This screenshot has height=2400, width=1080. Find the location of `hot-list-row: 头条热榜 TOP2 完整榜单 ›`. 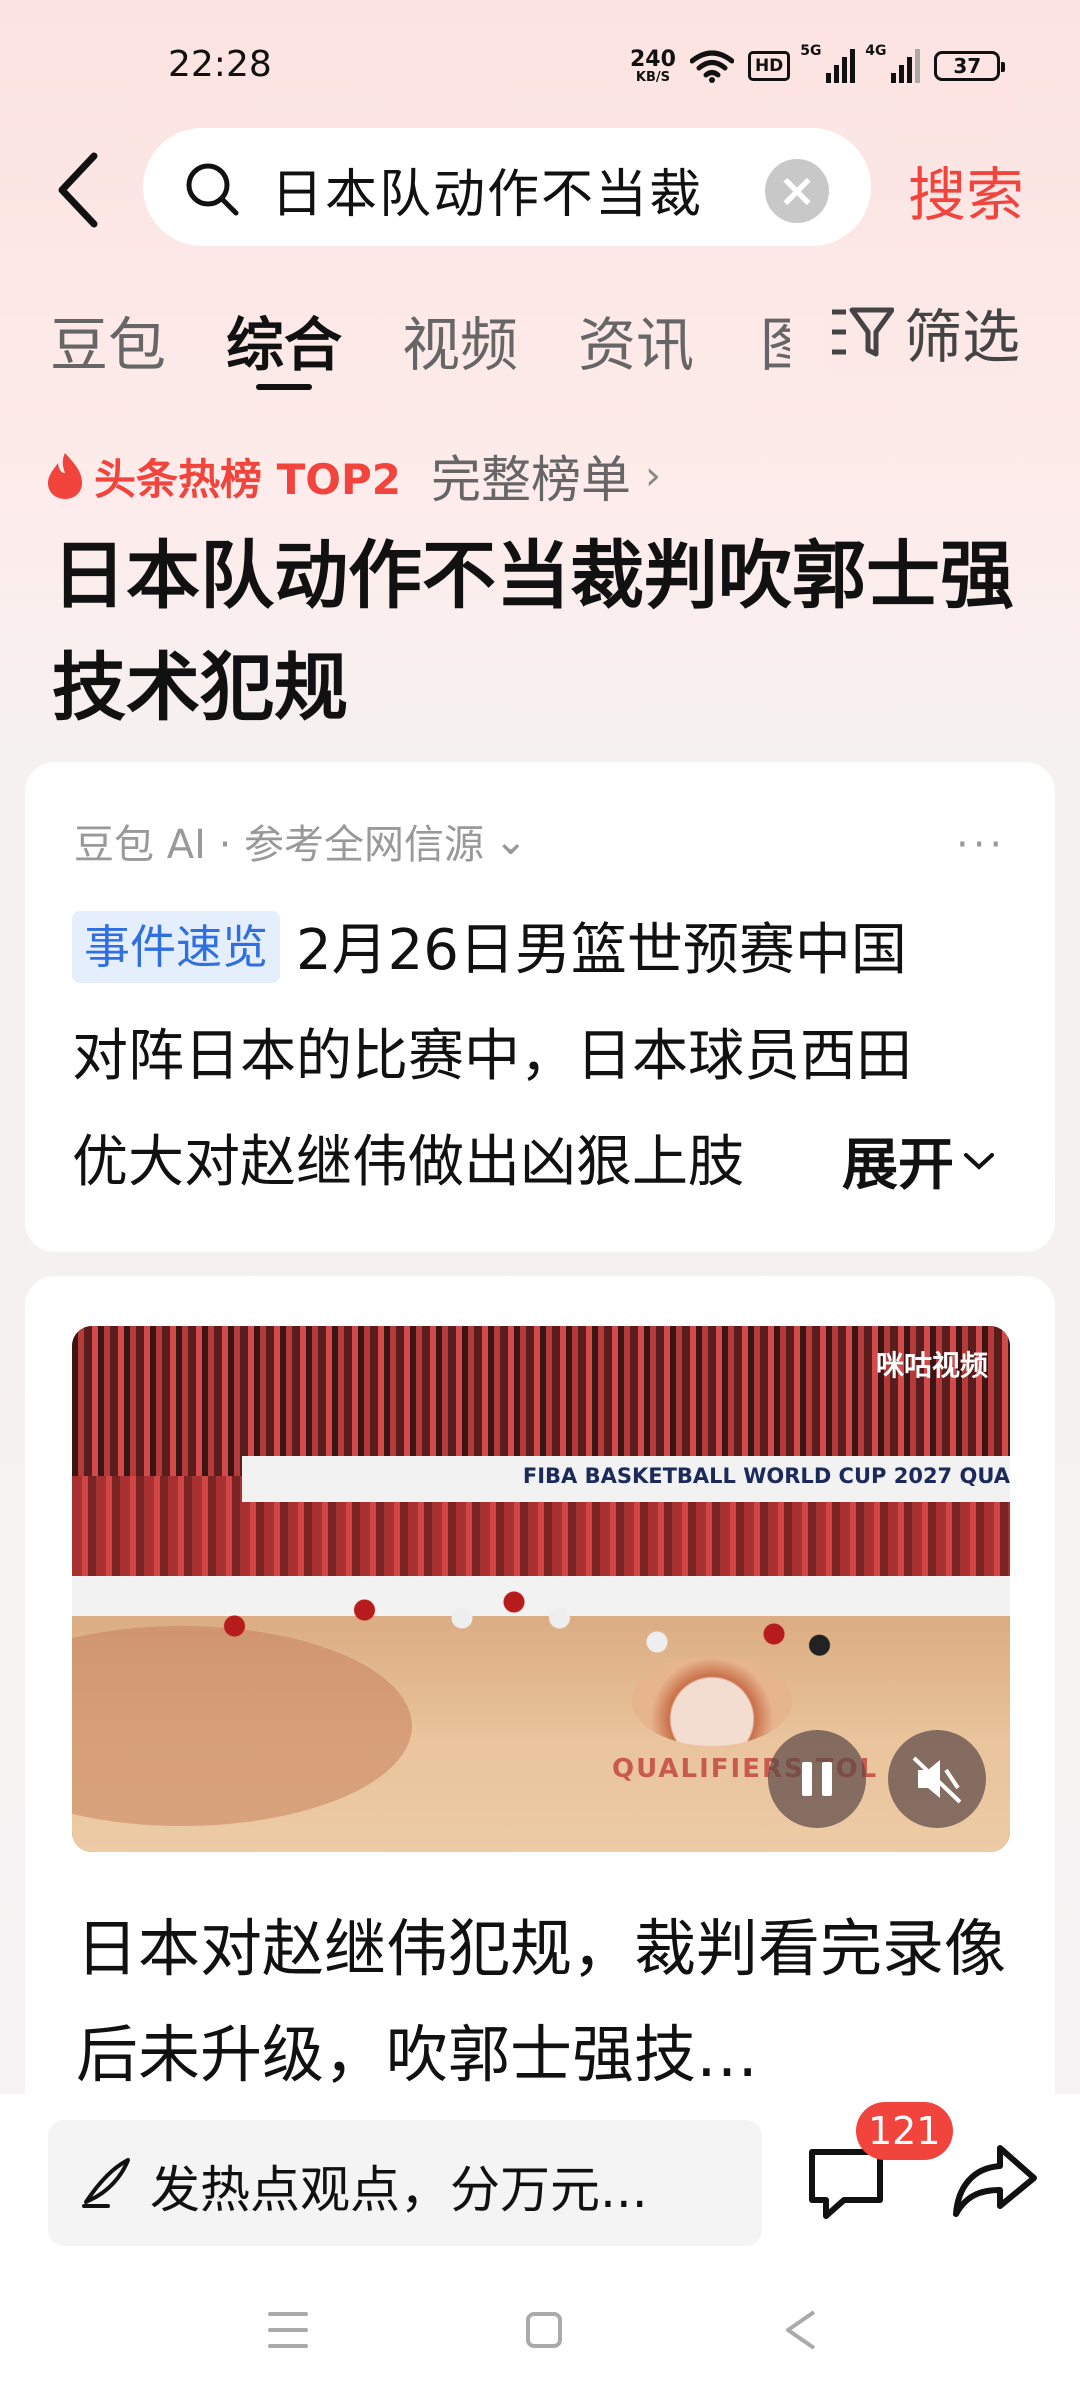

hot-list-row: 头条热榜 TOP2 完整榜单 › is located at coordinates (352, 476).